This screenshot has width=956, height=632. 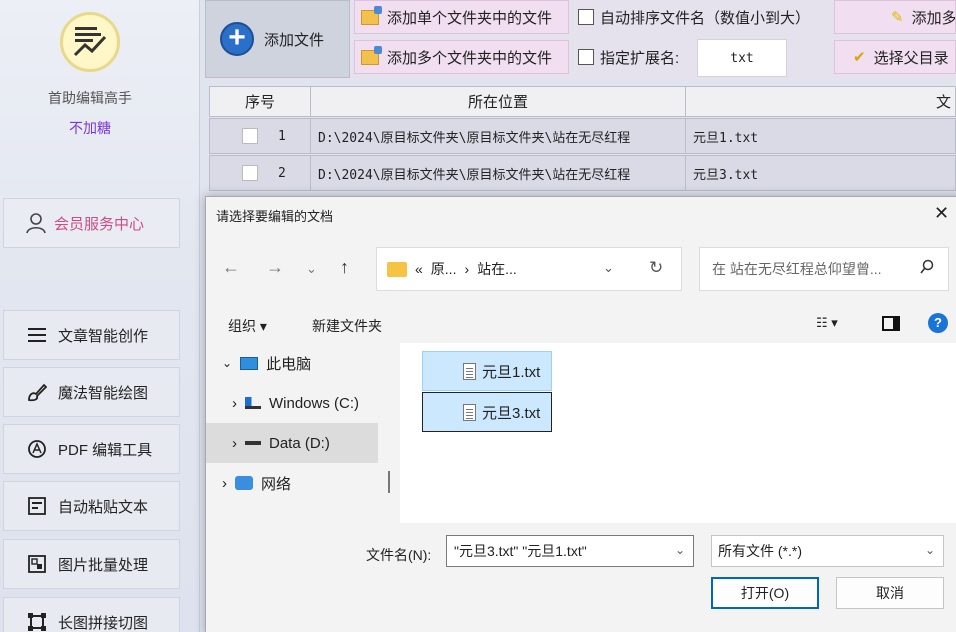 I want to click on sidebar-item-crop: 长图拼接切图, so click(x=91, y=614).